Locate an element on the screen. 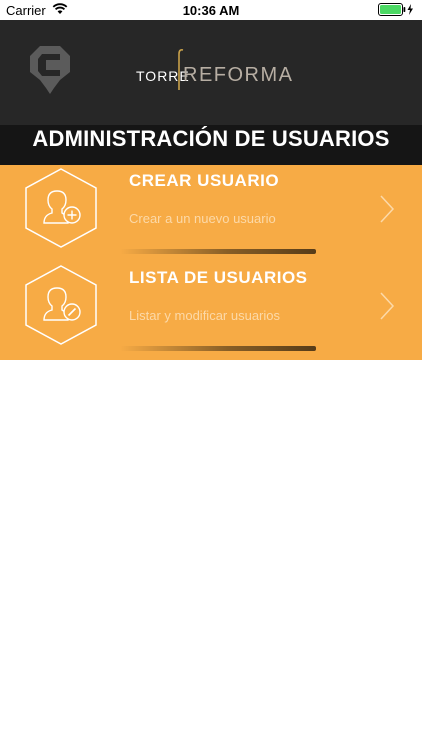 This screenshot has height=750, width=422. status-bar: Carrier 10:36 AM is located at coordinates (211, 10).